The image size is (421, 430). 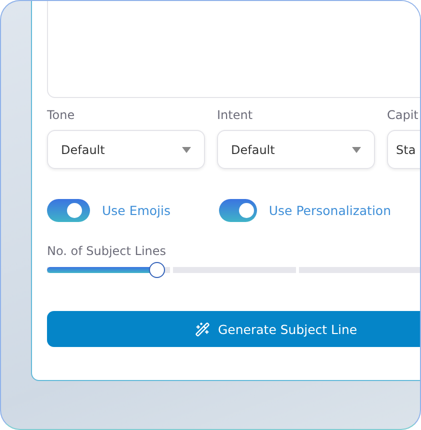 I want to click on magic-wand-icon, so click(x=202, y=329).